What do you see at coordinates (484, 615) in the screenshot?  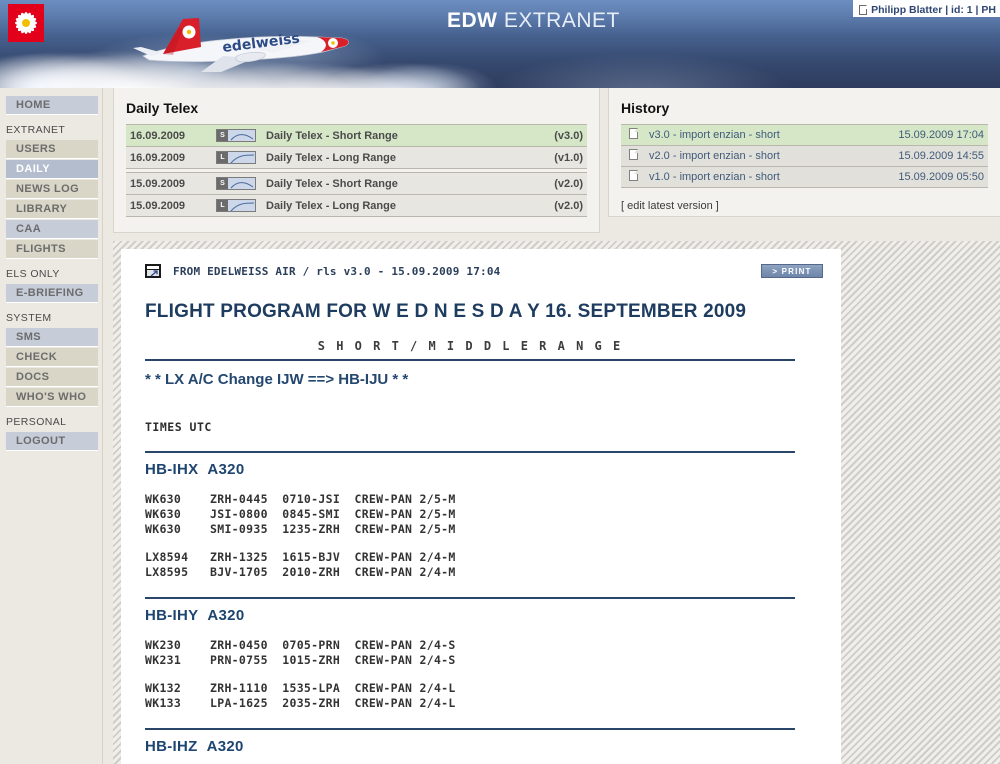 I see `aircraft-title: HB-IHY A320` at bounding box center [484, 615].